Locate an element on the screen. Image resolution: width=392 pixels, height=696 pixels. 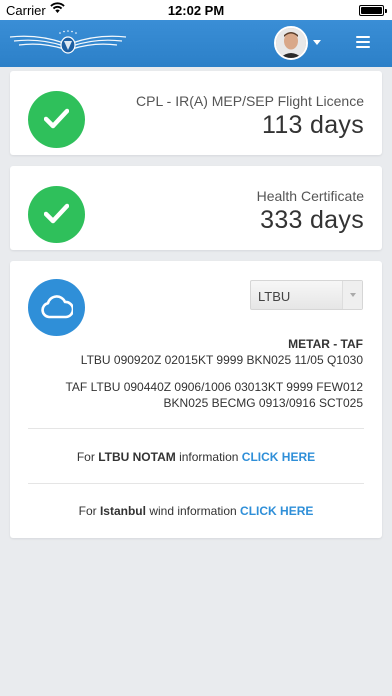
wind-middle: wind information is located at coordinates (193, 511).